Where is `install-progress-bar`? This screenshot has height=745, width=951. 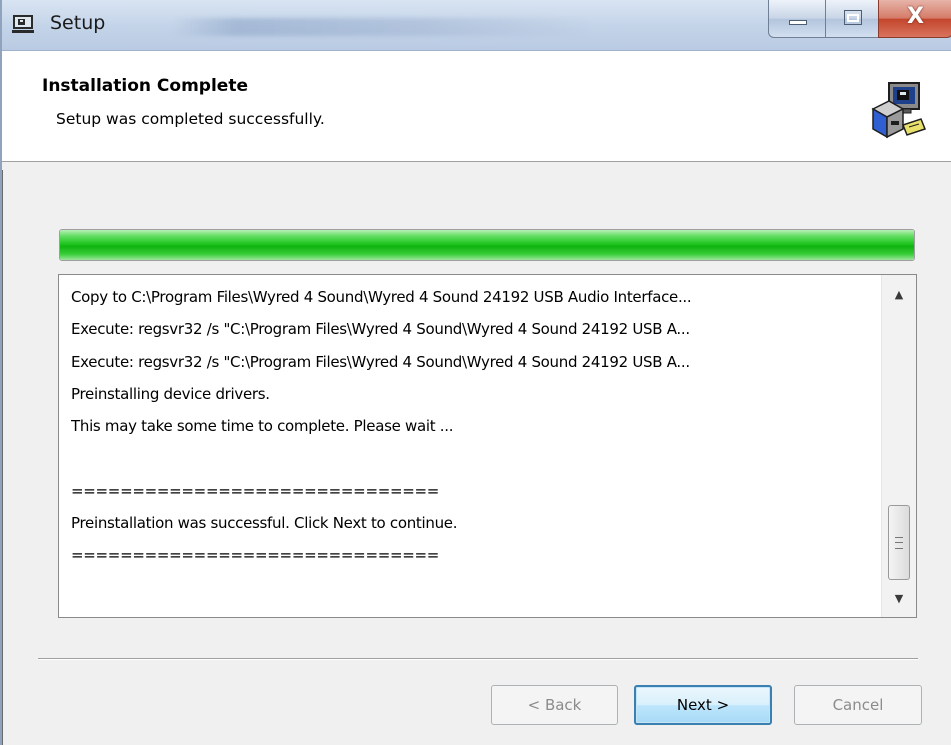
install-progress-bar is located at coordinates (487, 245).